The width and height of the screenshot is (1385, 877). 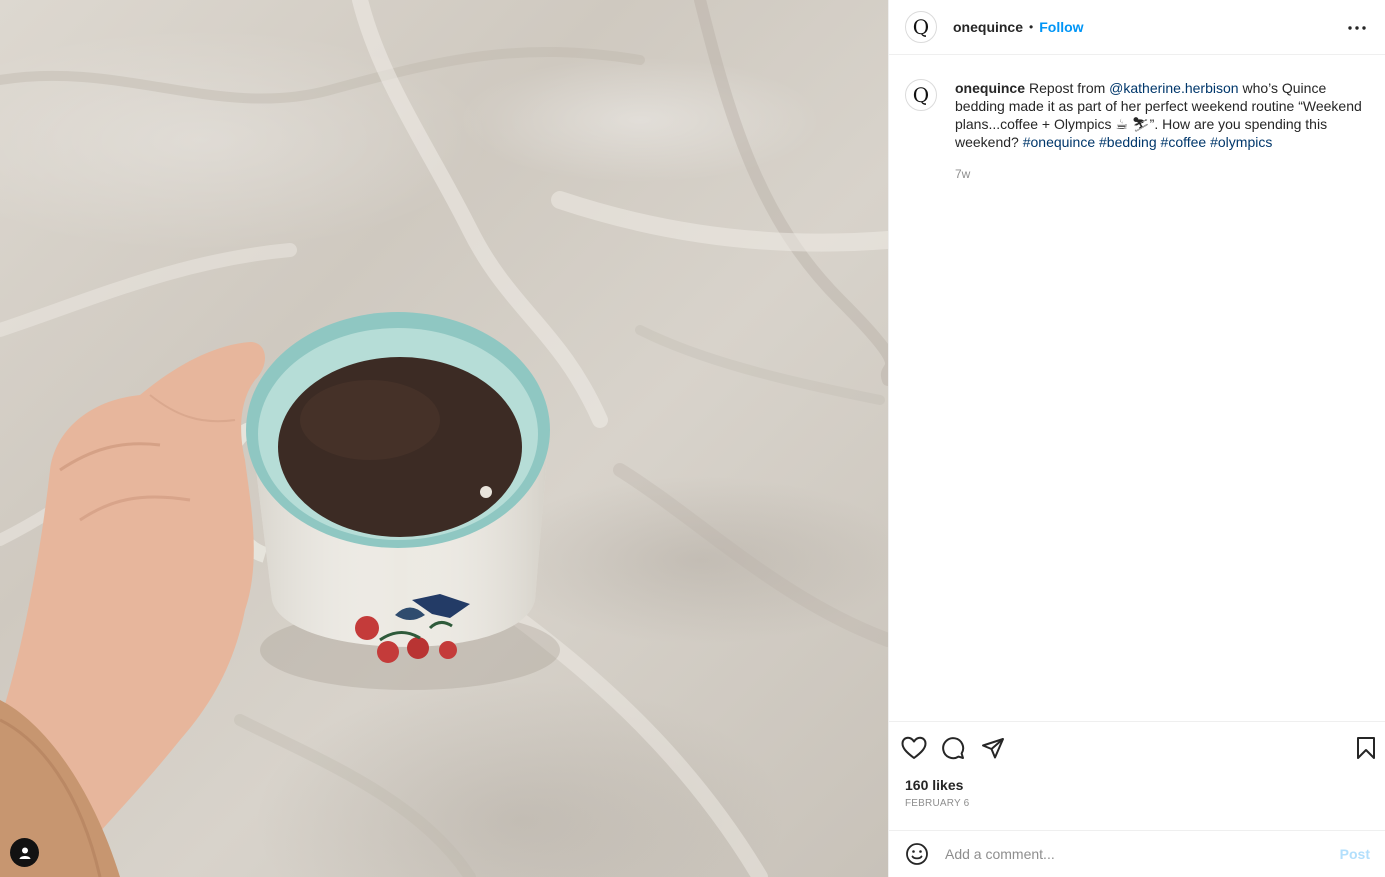 What do you see at coordinates (1128, 142) in the screenshot?
I see `hashtag-link: #bedding` at bounding box center [1128, 142].